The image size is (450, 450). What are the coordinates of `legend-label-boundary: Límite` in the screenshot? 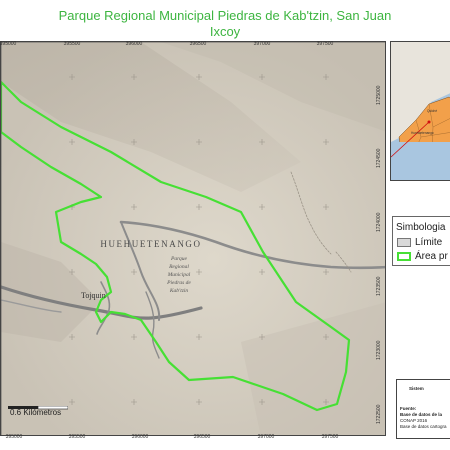 It's located at (429, 242).